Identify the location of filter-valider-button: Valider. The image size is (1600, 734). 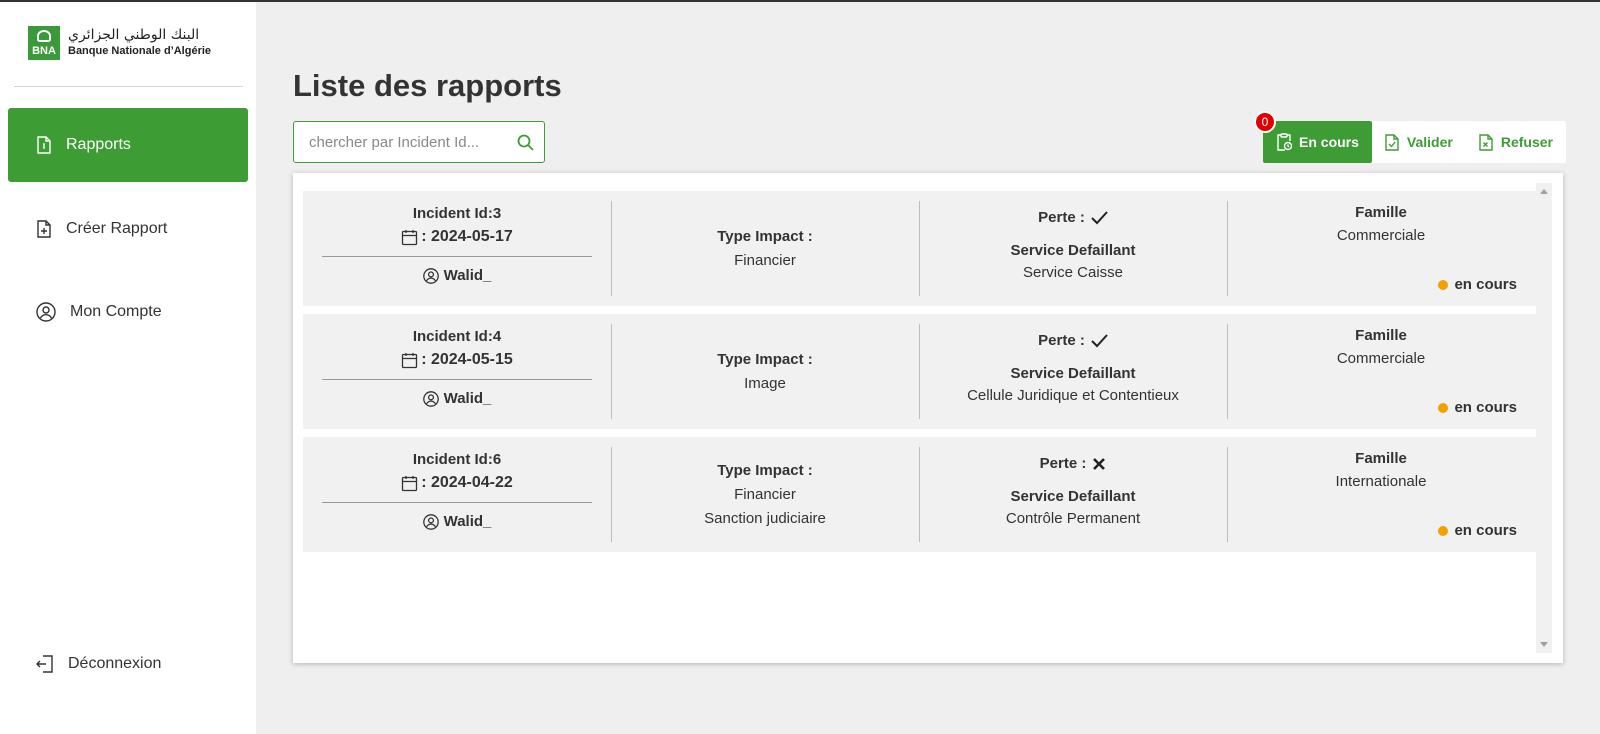
(1419, 142).